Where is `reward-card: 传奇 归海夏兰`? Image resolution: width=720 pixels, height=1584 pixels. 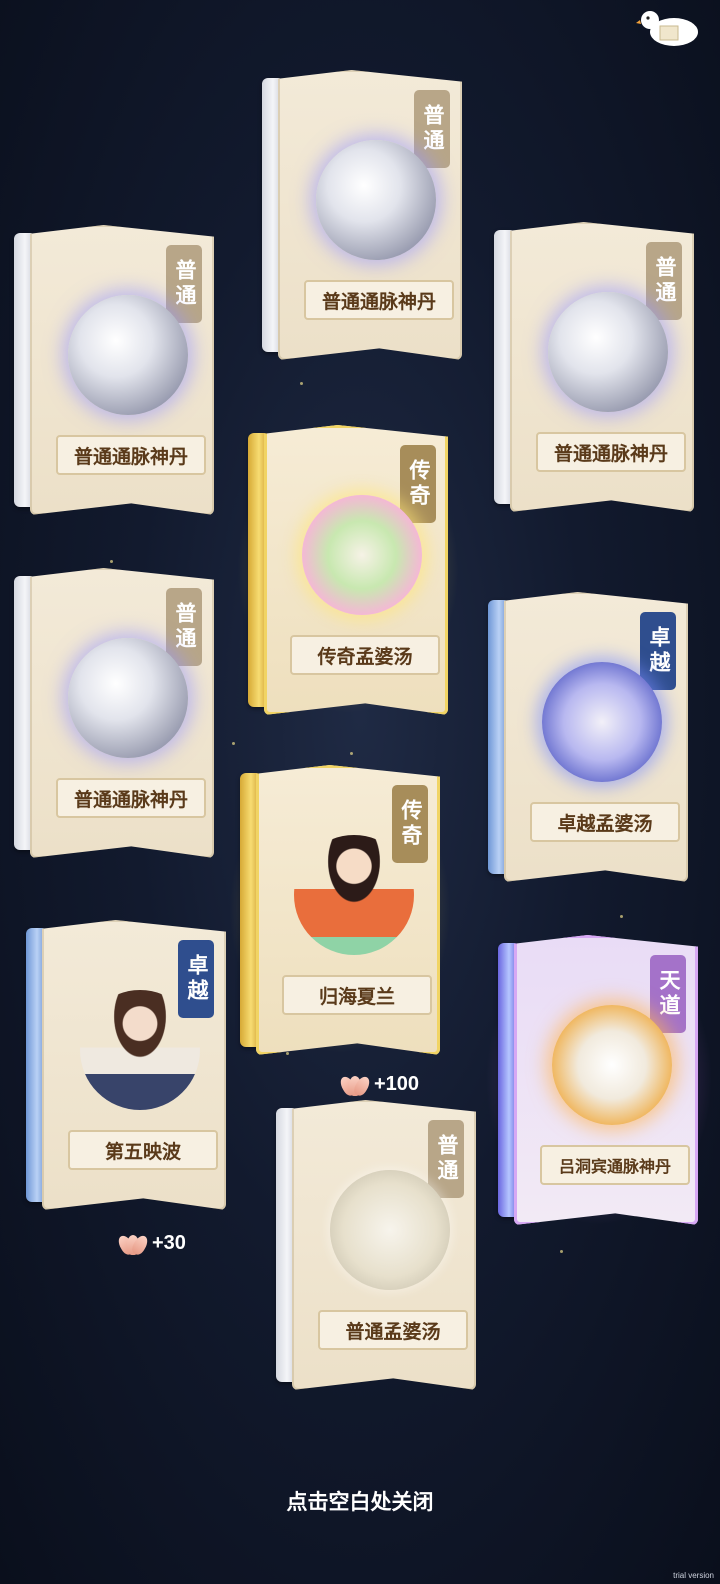
reward-card: 传奇 归海夏兰 is located at coordinates (340, 910).